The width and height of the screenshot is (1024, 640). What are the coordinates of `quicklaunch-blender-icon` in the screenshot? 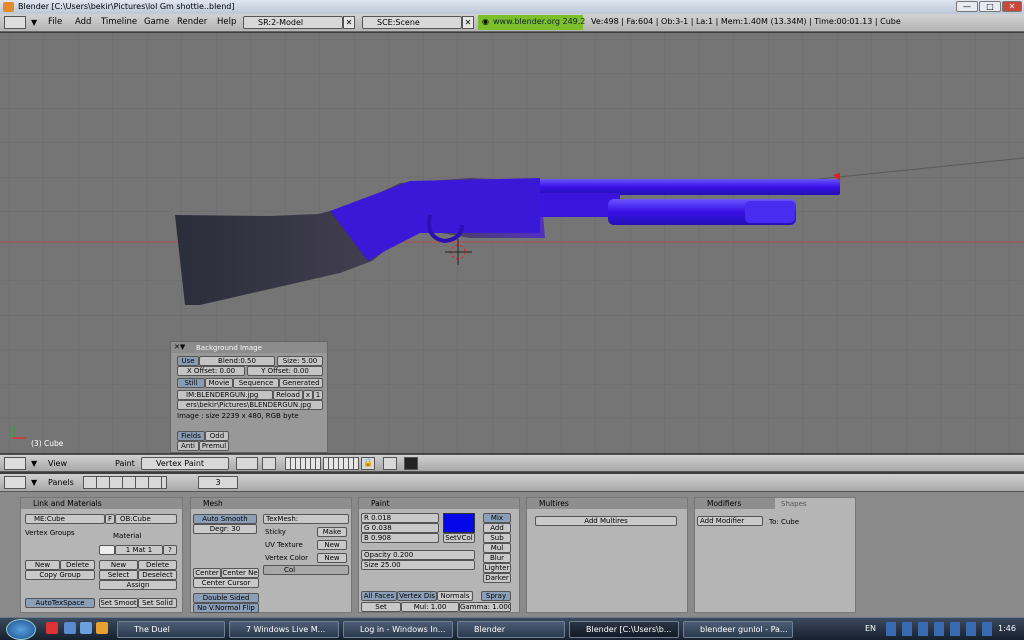 It's located at (102, 628).